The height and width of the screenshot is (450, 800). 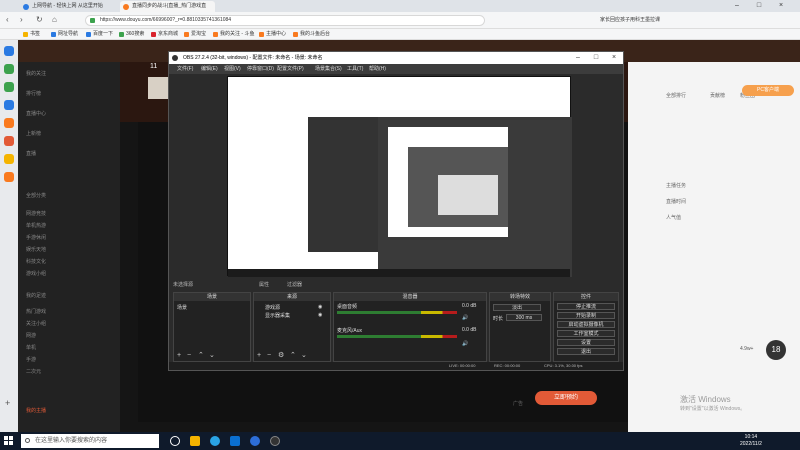 What do you see at coordinates (36, 73) in the screenshot?
I see `nav-item: 我的关注` at bounding box center [36, 73].